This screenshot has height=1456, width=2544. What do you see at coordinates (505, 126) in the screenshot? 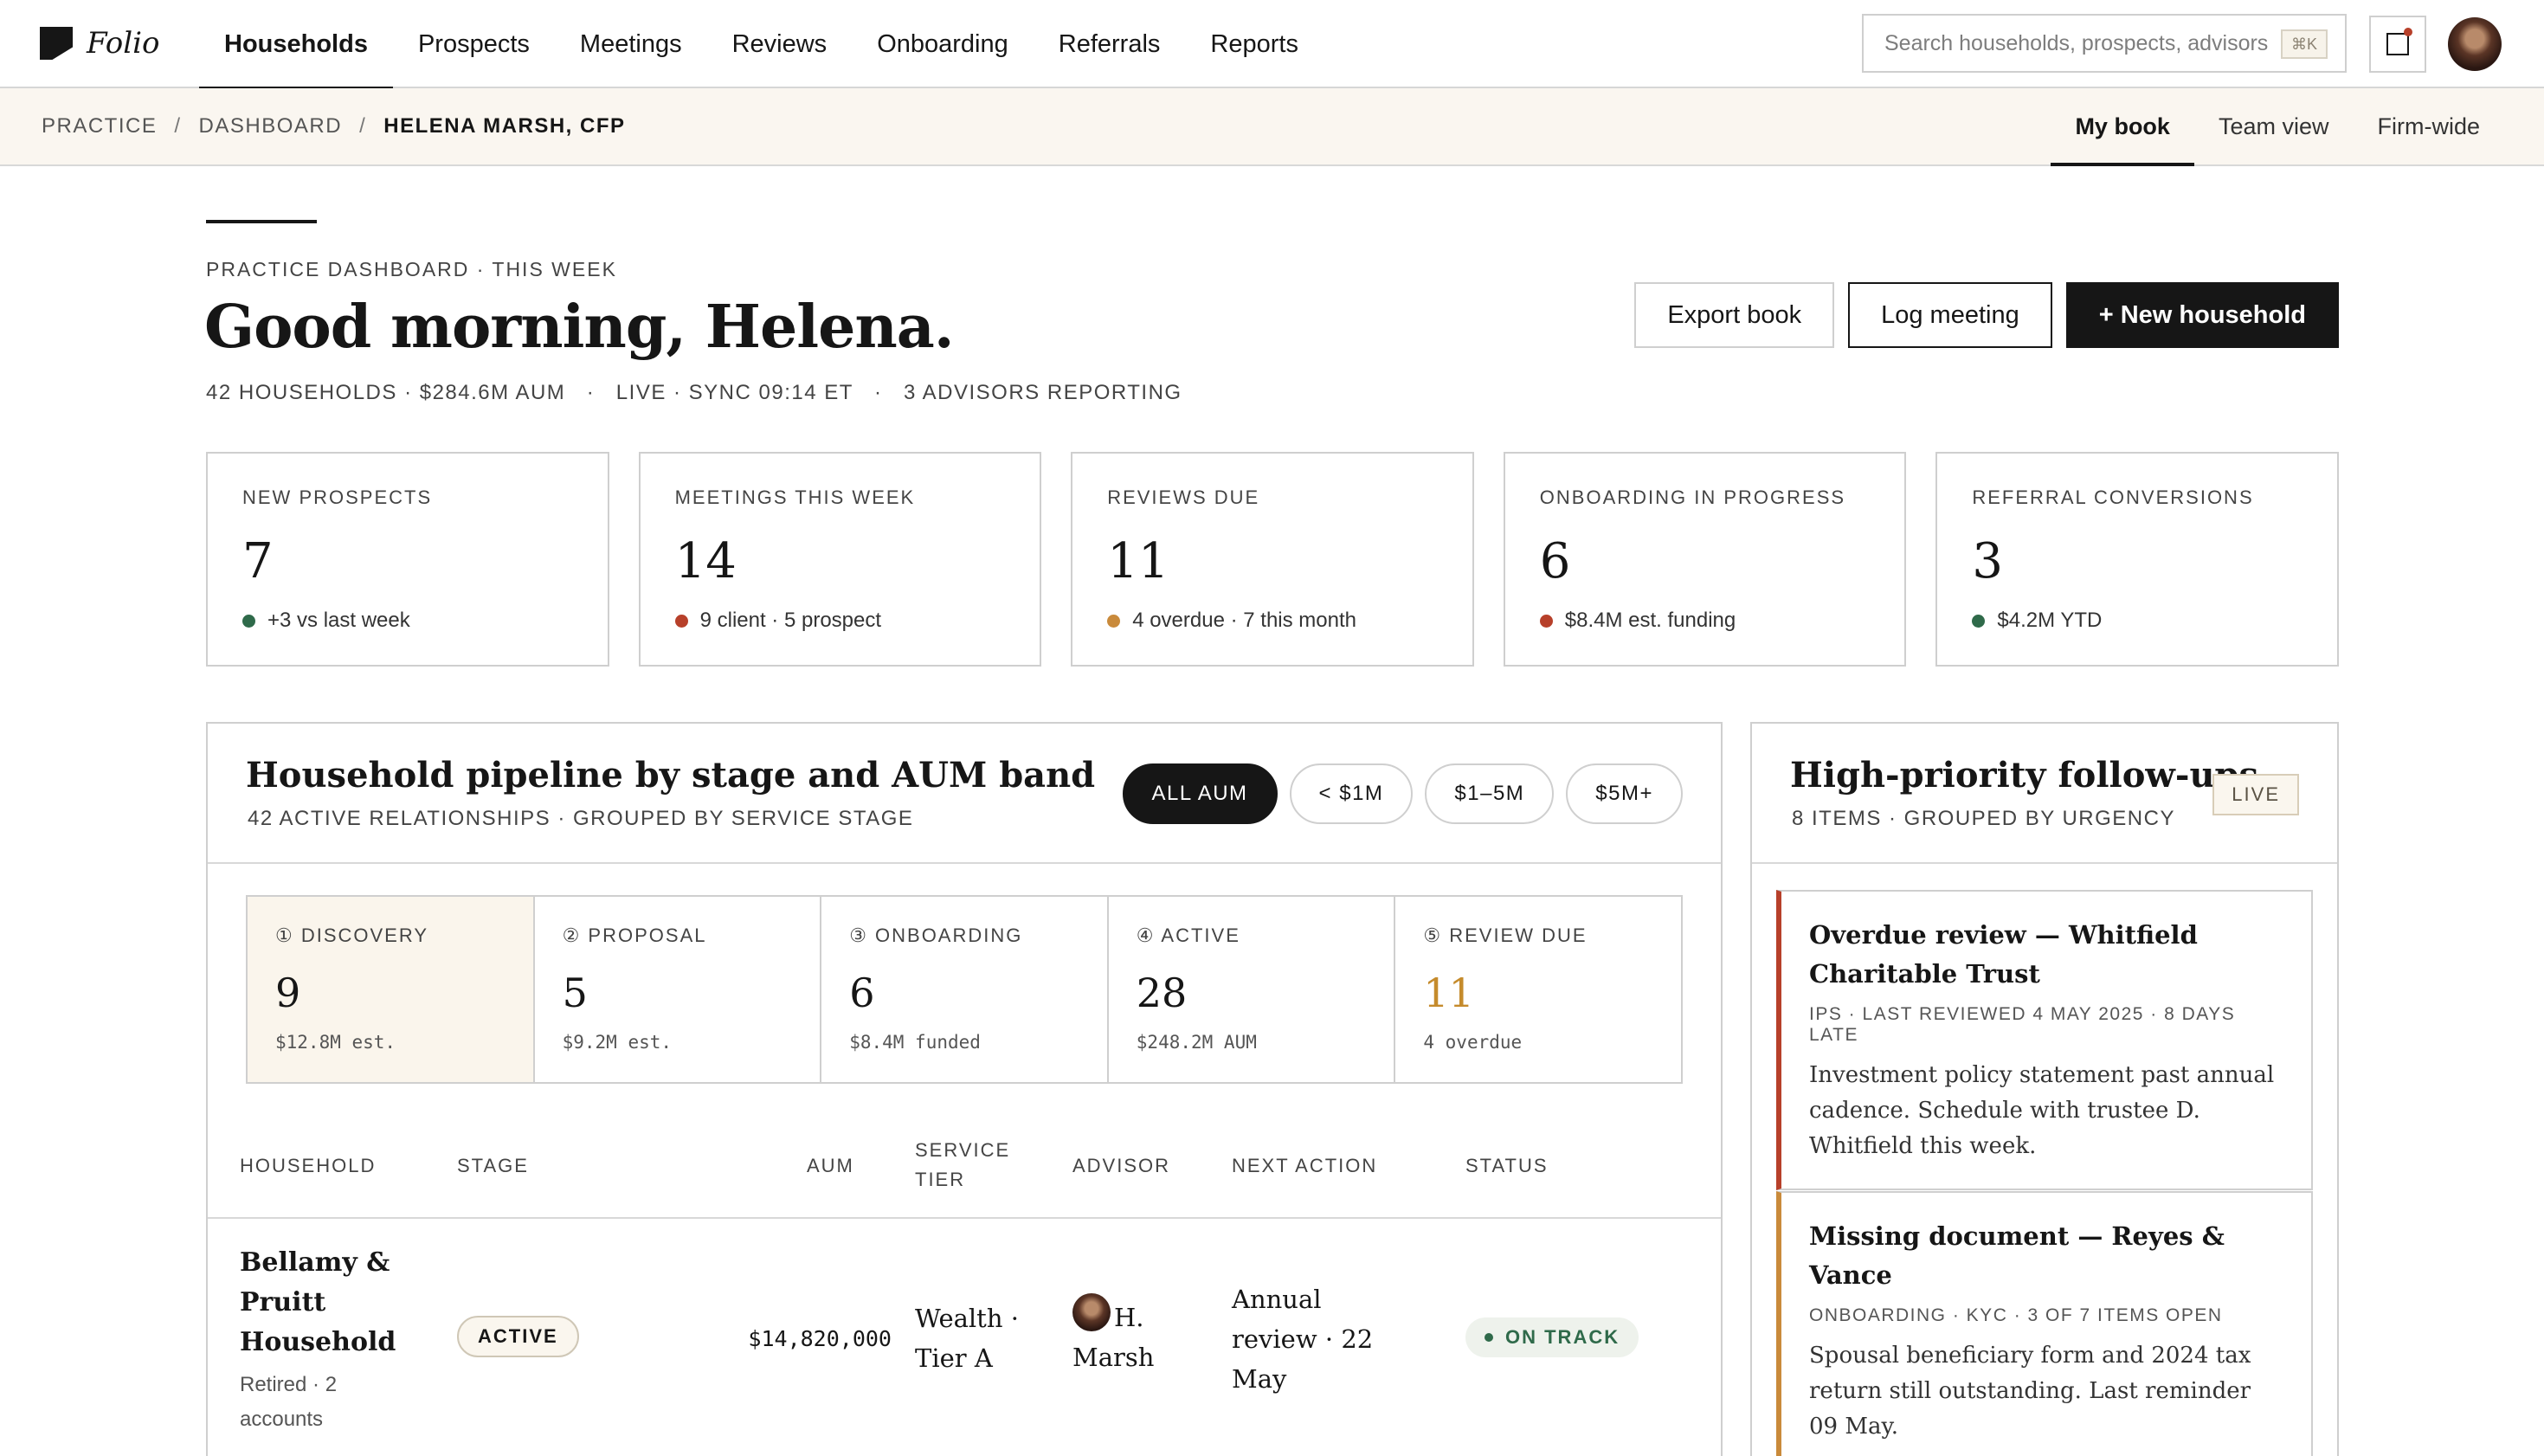
I see `breadcrumb-current: HELENA MARSH, CFP` at bounding box center [505, 126].